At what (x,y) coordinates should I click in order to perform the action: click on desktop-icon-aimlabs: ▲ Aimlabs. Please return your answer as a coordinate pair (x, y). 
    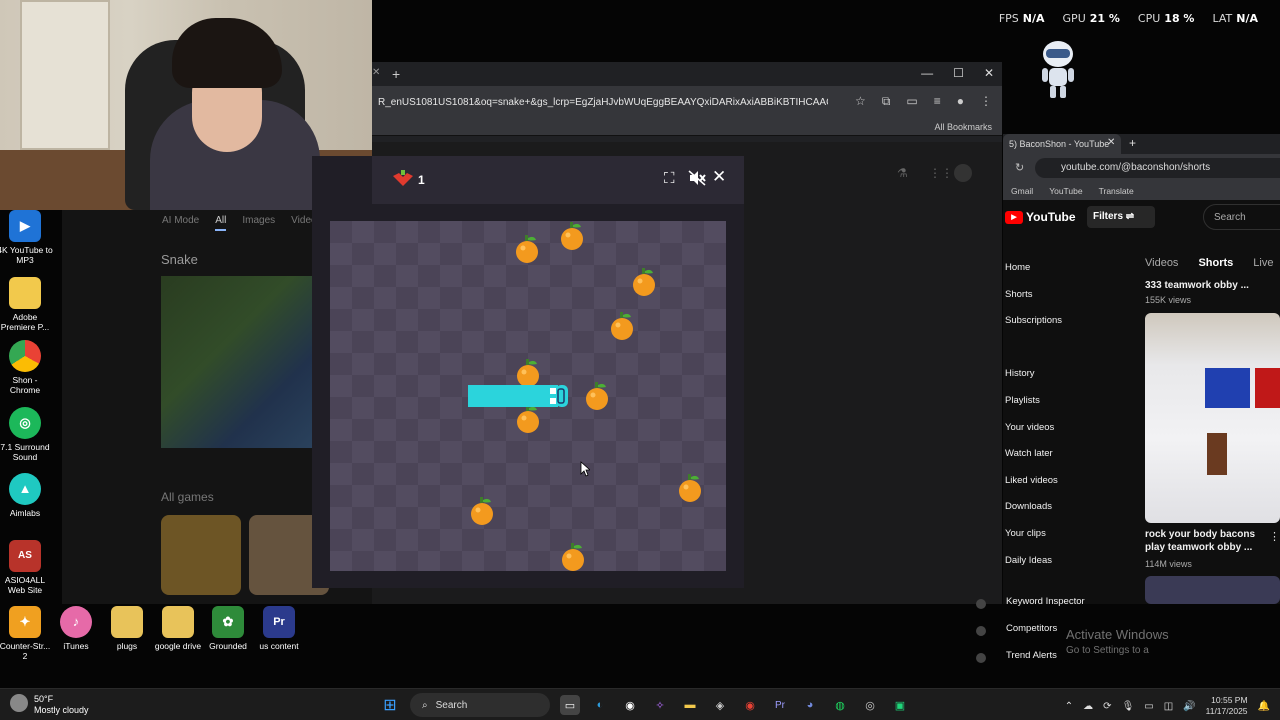
    Looking at the image, I should click on (26, 495).